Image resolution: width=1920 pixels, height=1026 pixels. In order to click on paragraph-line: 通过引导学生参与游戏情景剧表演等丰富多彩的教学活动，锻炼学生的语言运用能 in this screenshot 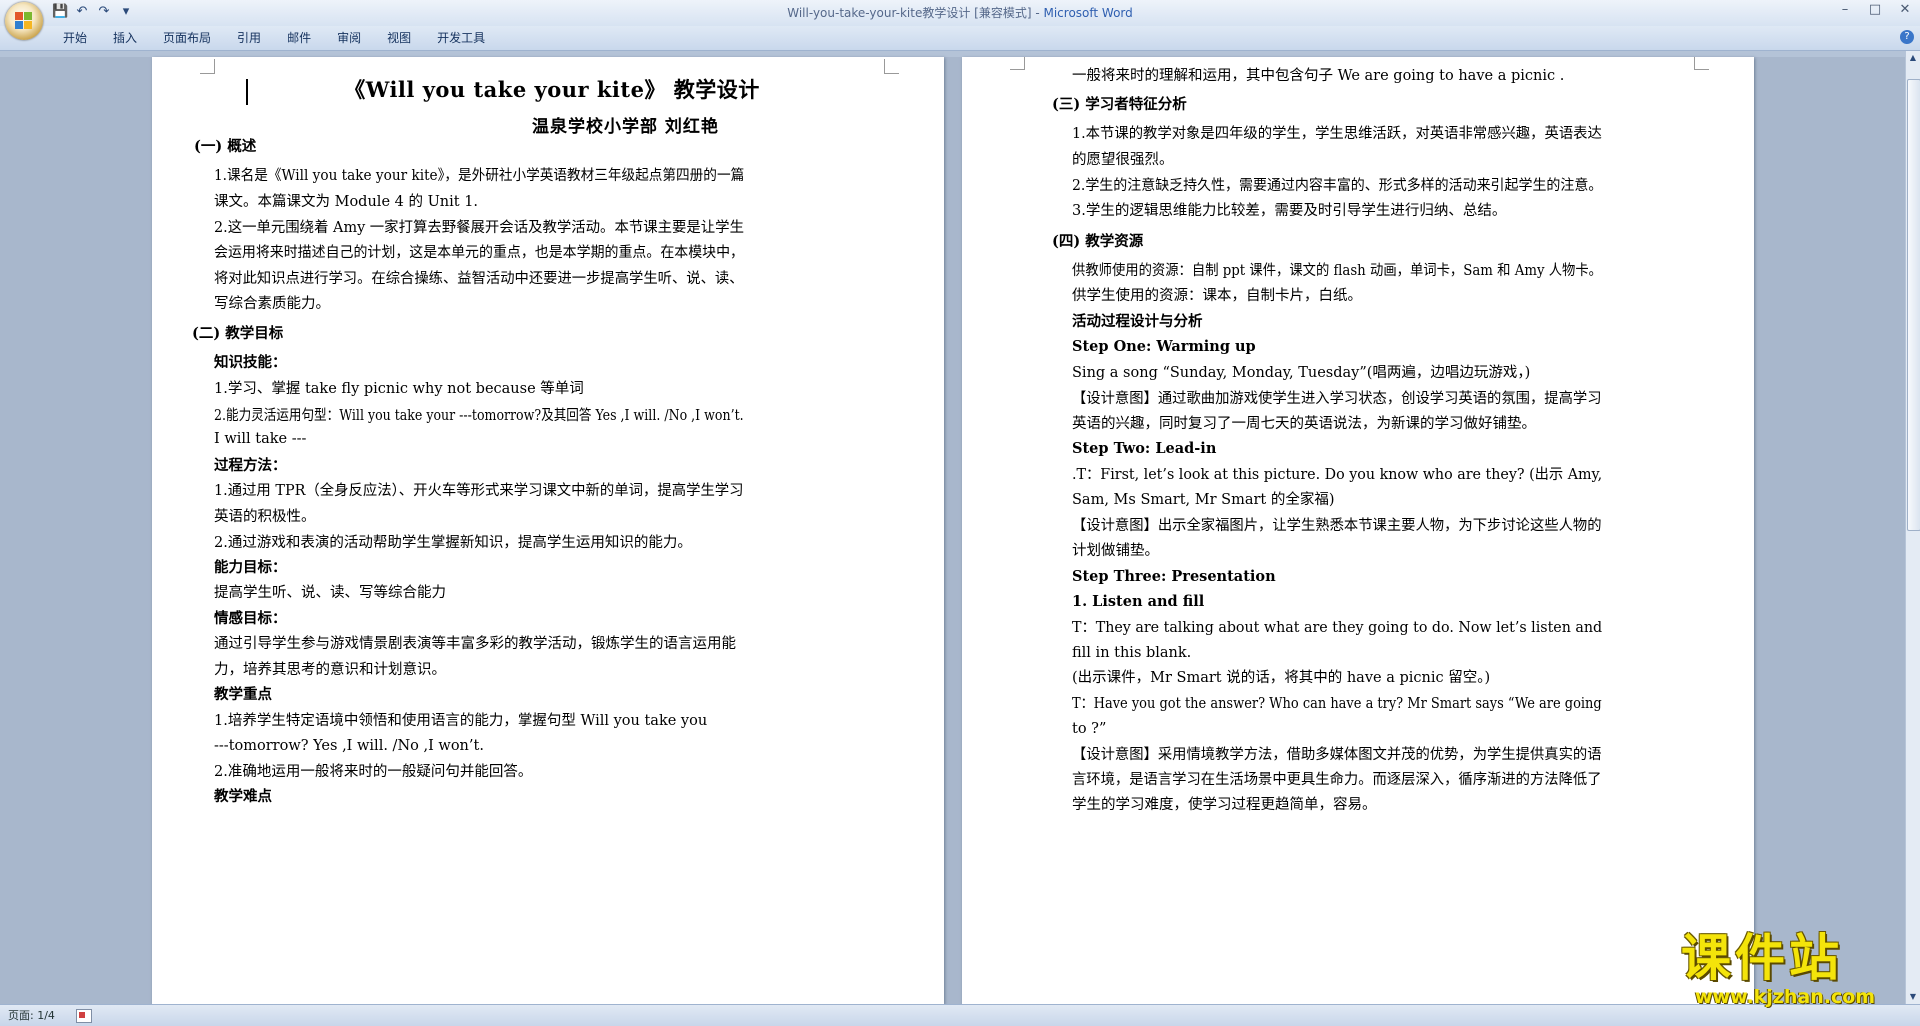, I will do `click(475, 644)`.